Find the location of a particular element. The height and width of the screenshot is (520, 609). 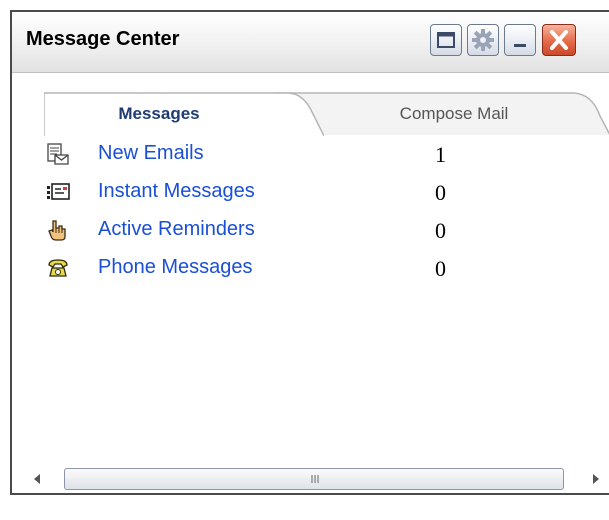

tab-messages-label: Messages is located at coordinates (159, 113).